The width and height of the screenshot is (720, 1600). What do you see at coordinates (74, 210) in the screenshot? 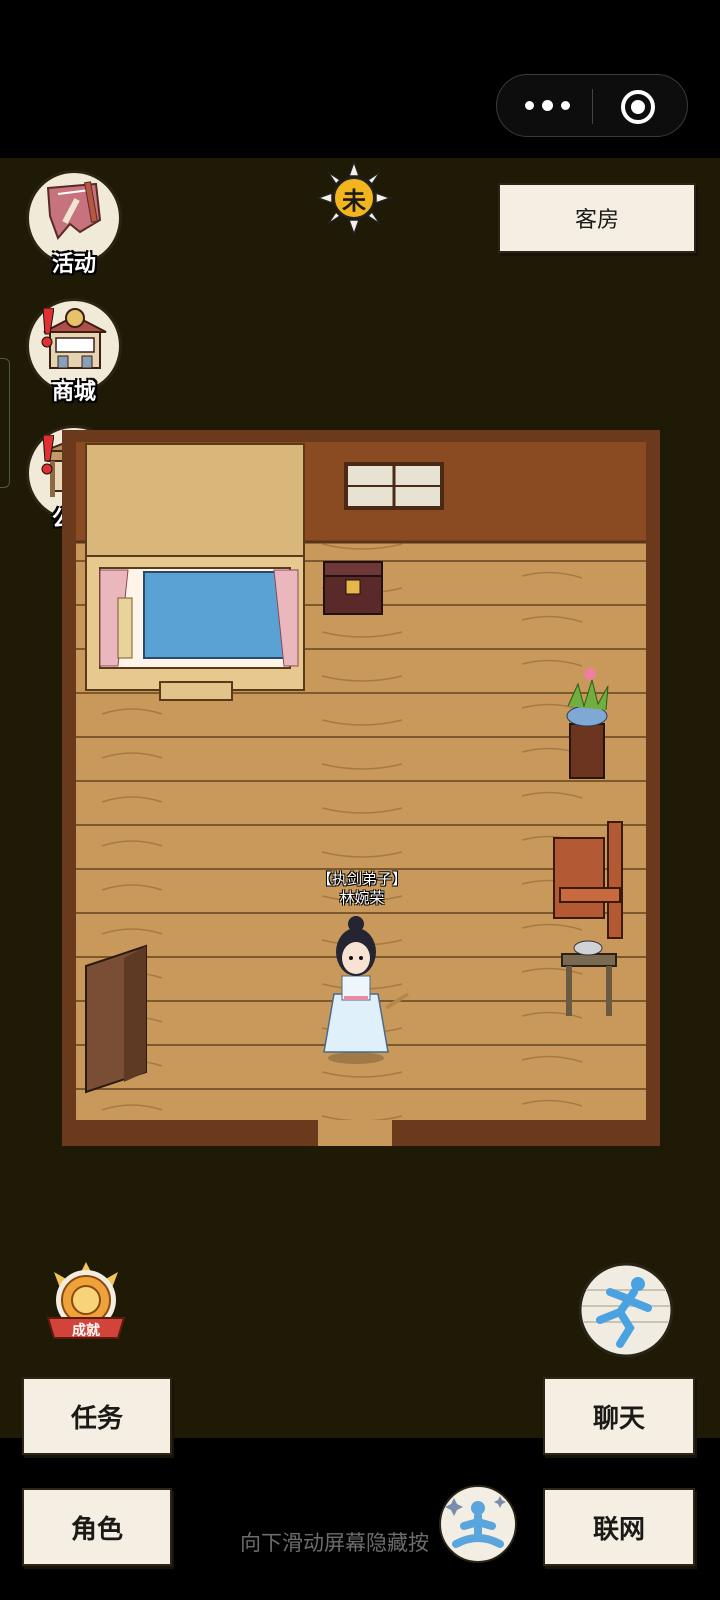
I see `scroll-flag-icon` at bounding box center [74, 210].